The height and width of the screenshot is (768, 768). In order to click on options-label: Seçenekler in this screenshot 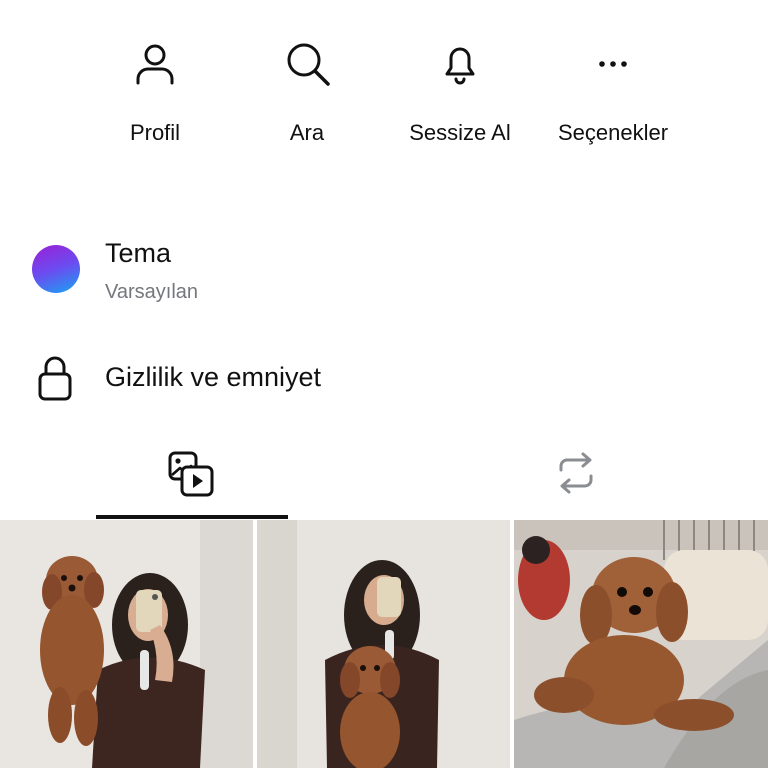, I will do `click(613, 132)`.